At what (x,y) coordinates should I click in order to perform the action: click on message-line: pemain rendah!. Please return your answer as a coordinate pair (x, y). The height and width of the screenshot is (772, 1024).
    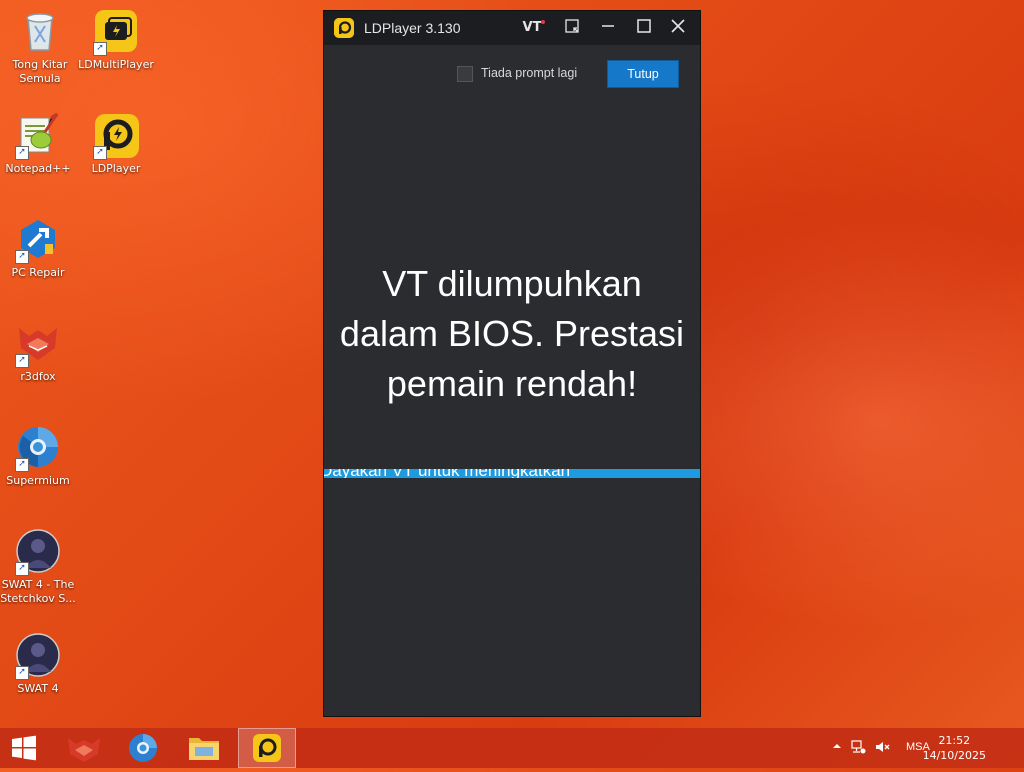
    Looking at the image, I should click on (512, 383).